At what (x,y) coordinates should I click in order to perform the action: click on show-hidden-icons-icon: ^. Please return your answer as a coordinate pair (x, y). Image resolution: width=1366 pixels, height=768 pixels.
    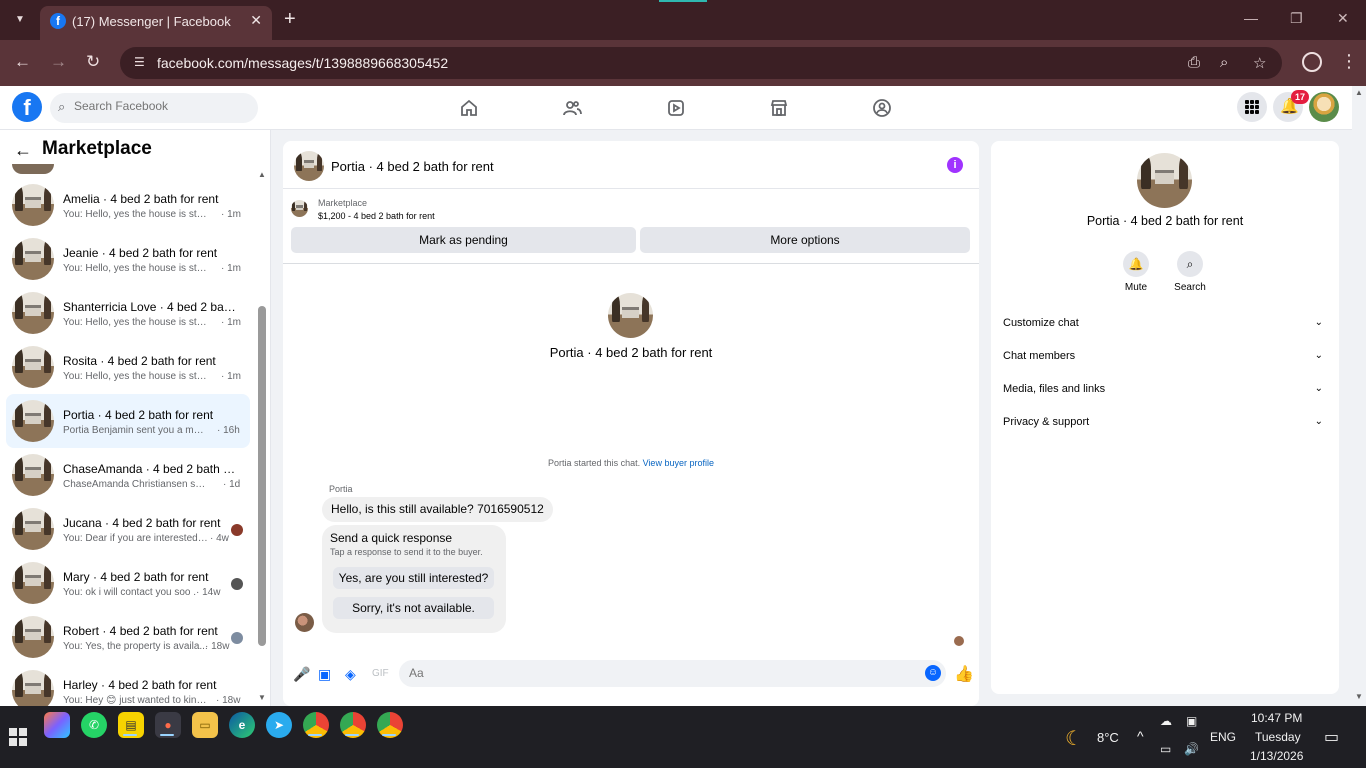
    Looking at the image, I should click on (1140, 736).